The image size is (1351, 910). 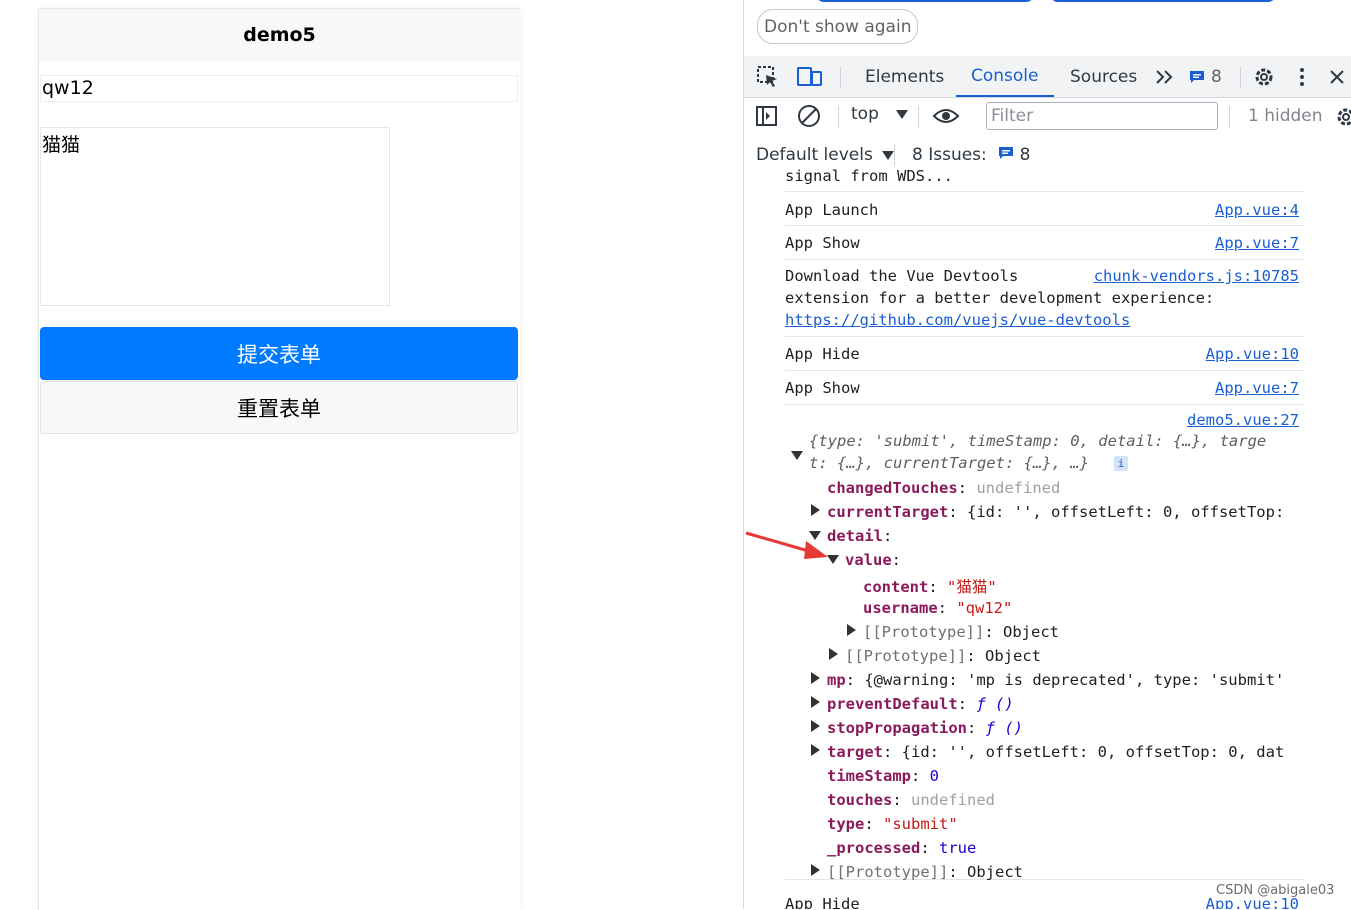 I want to click on object-summary: {type: 'submit', timeStamp: 0, detail, so click(x=1037, y=441).